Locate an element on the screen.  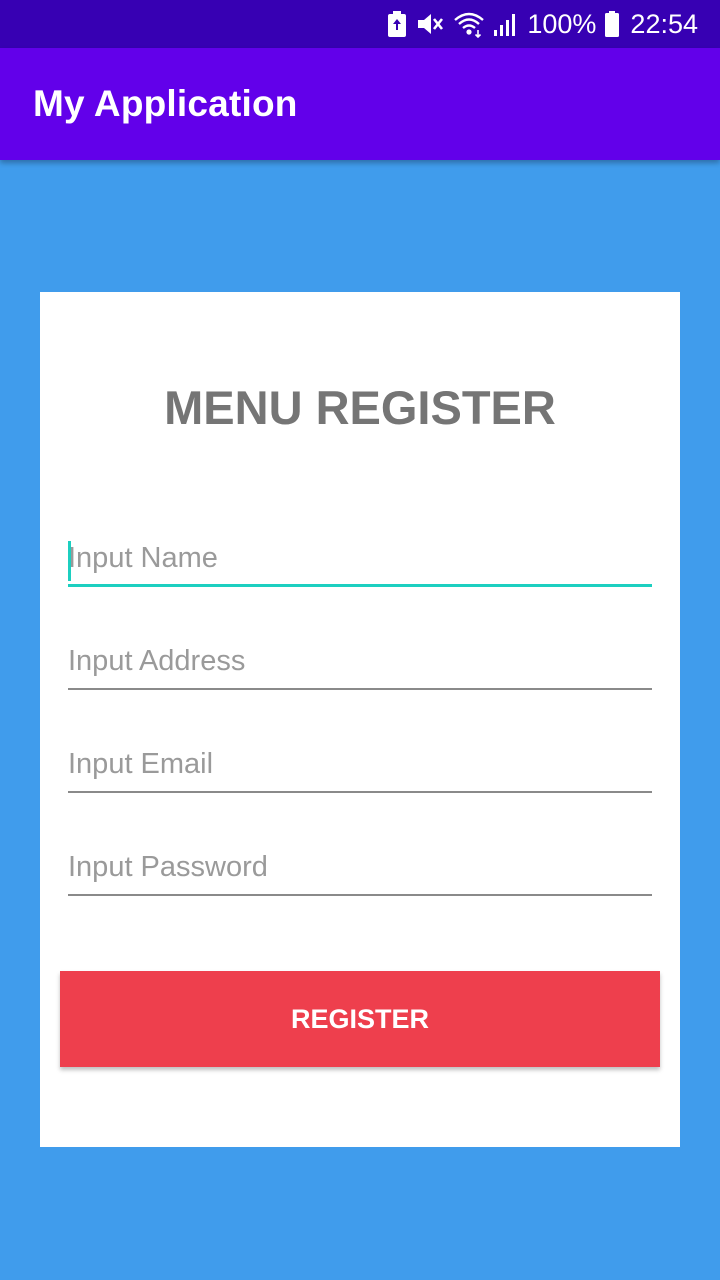
status-clock: 22:54 is located at coordinates (664, 23).